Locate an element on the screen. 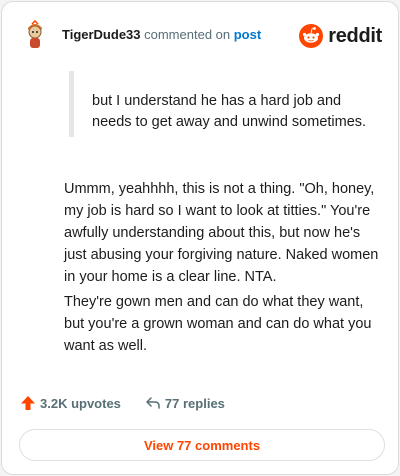  username: TigerDude33 is located at coordinates (101, 34).